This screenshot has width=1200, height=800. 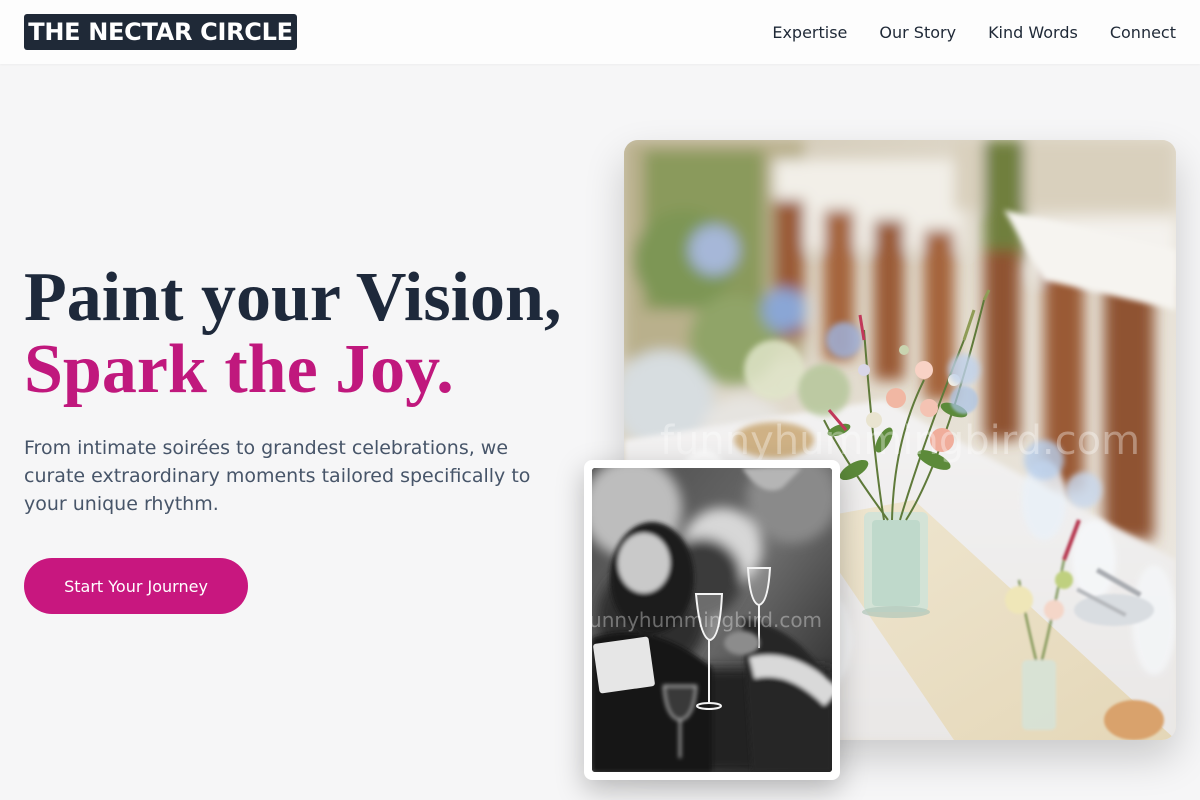 I want to click on brand-logo: THE NECTAR CIRCLE, so click(x=160, y=32).